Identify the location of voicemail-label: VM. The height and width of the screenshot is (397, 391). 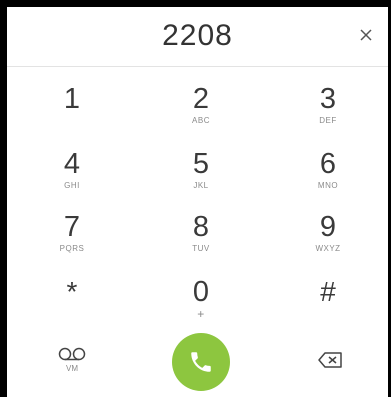
(72, 368).